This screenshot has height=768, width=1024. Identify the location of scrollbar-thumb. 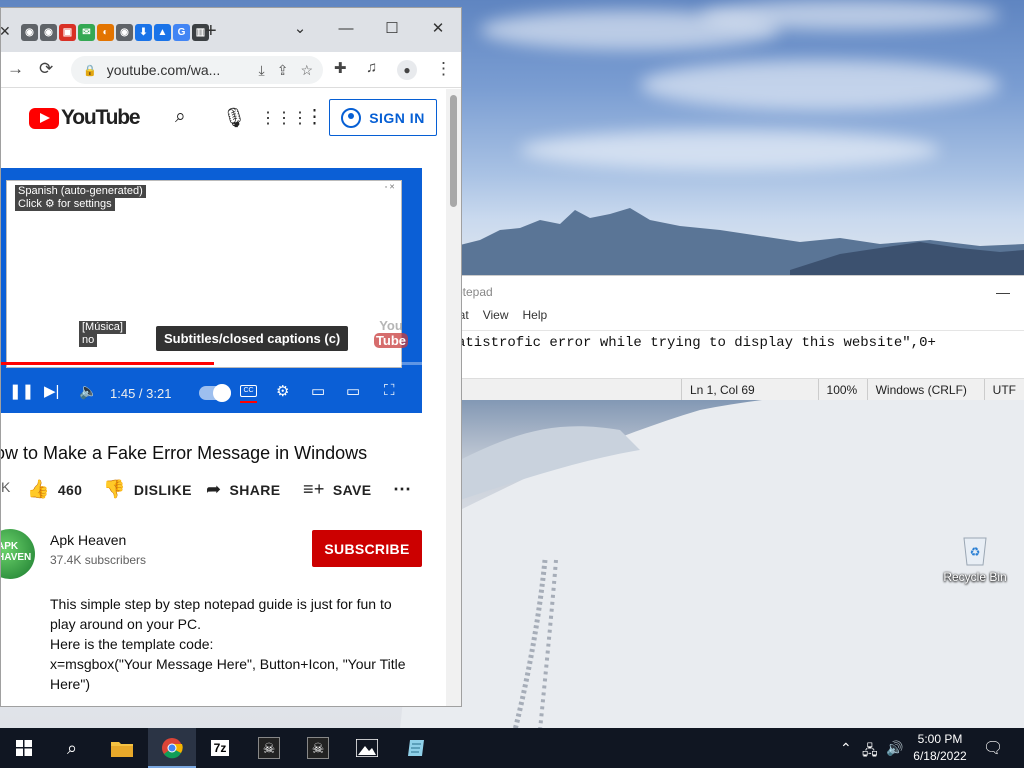
(453, 151).